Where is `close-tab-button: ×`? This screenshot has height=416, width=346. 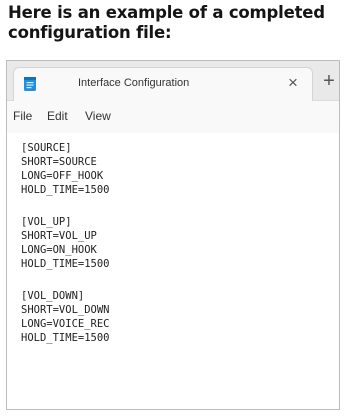 close-tab-button: × is located at coordinates (293, 83).